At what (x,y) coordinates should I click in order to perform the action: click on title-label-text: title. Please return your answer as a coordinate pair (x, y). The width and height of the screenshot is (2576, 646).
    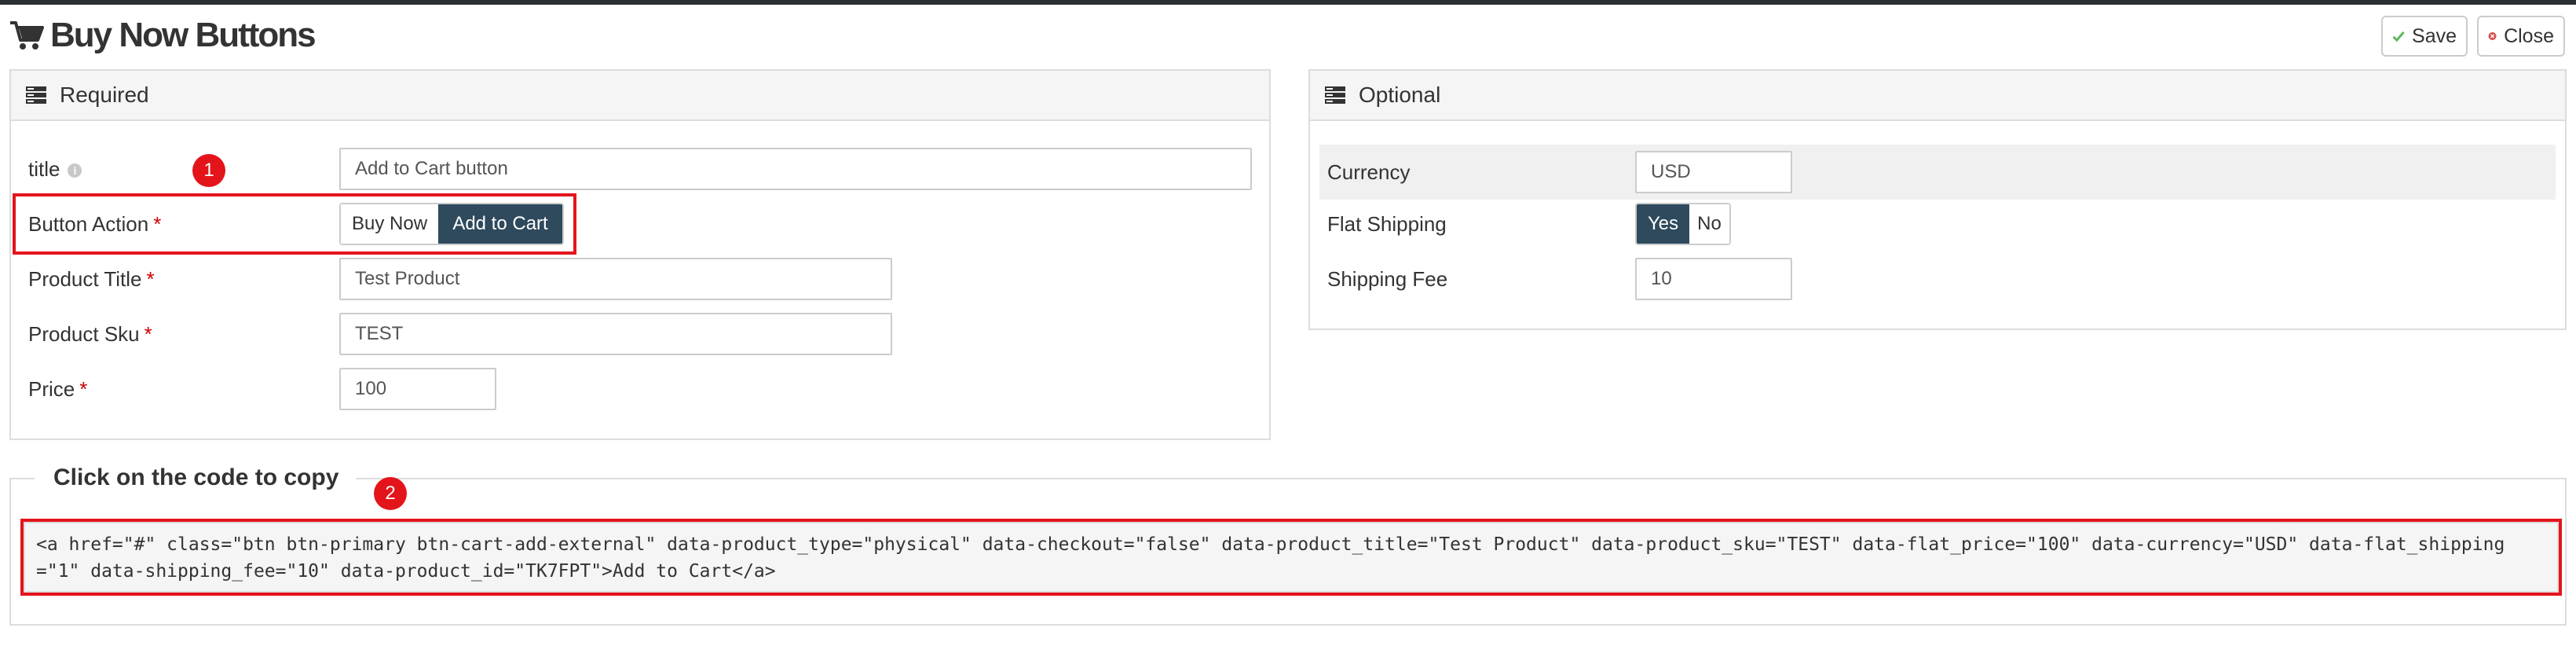
    Looking at the image, I should click on (44, 169).